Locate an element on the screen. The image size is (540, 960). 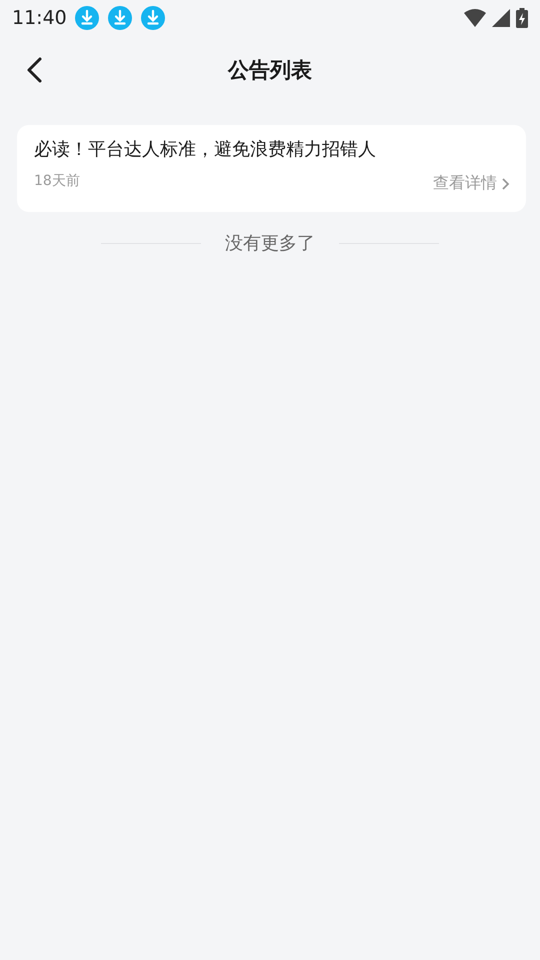
signal-icon is located at coordinates (501, 18).